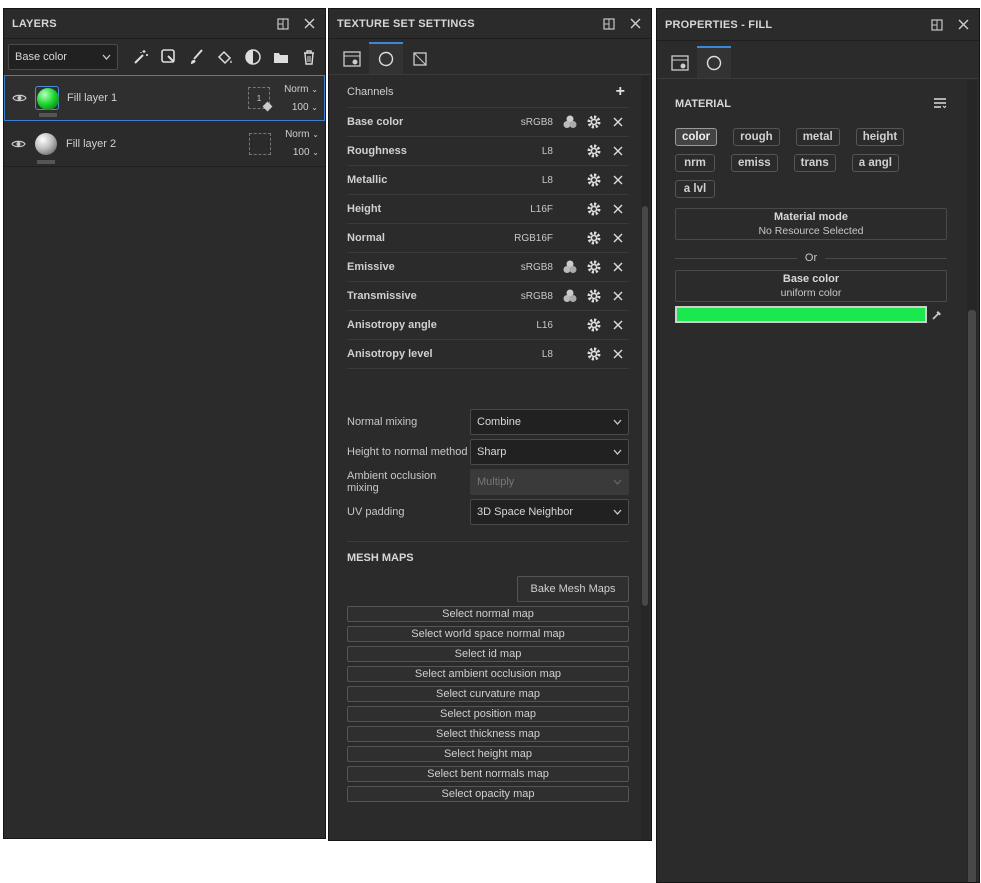  Describe the element at coordinates (488, 296) in the screenshot. I see `channel-row: Transmissive sRGB8` at that location.